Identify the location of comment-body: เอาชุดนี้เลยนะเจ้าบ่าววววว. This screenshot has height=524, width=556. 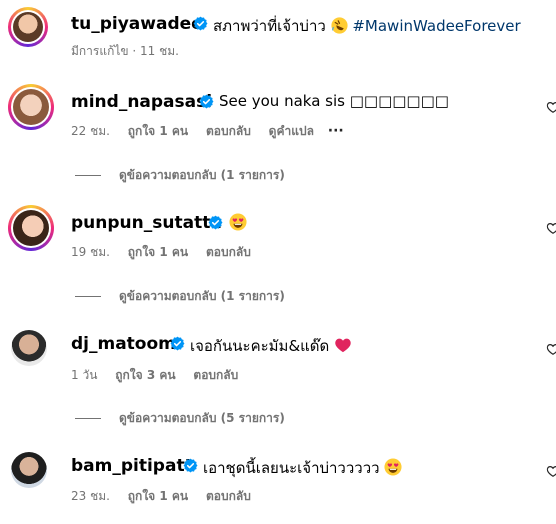
(291, 468).